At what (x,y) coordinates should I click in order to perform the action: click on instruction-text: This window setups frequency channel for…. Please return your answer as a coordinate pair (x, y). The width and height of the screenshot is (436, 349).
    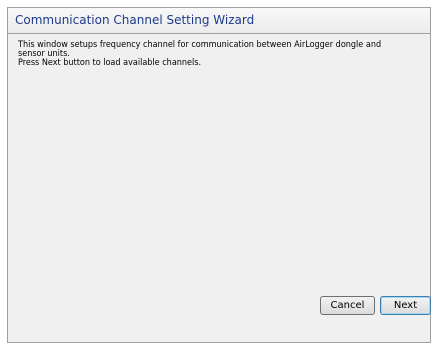
    Looking at the image, I should click on (220, 54).